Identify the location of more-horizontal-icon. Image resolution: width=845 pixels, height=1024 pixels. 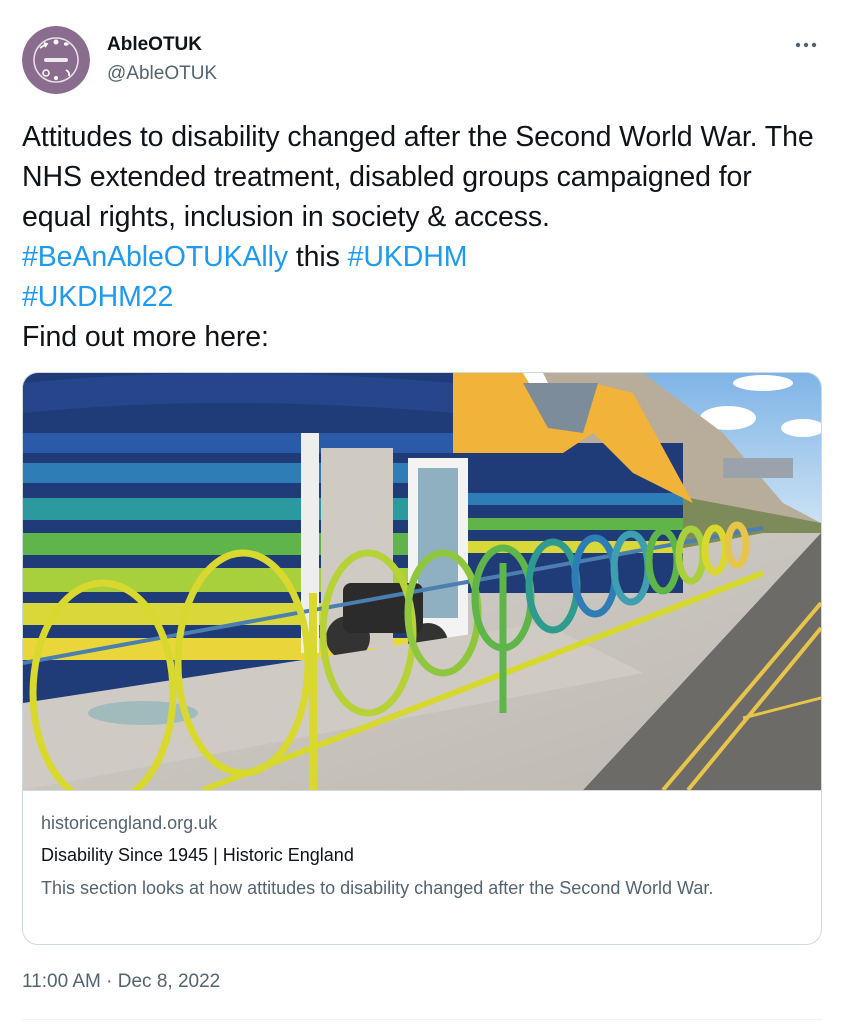
(806, 45).